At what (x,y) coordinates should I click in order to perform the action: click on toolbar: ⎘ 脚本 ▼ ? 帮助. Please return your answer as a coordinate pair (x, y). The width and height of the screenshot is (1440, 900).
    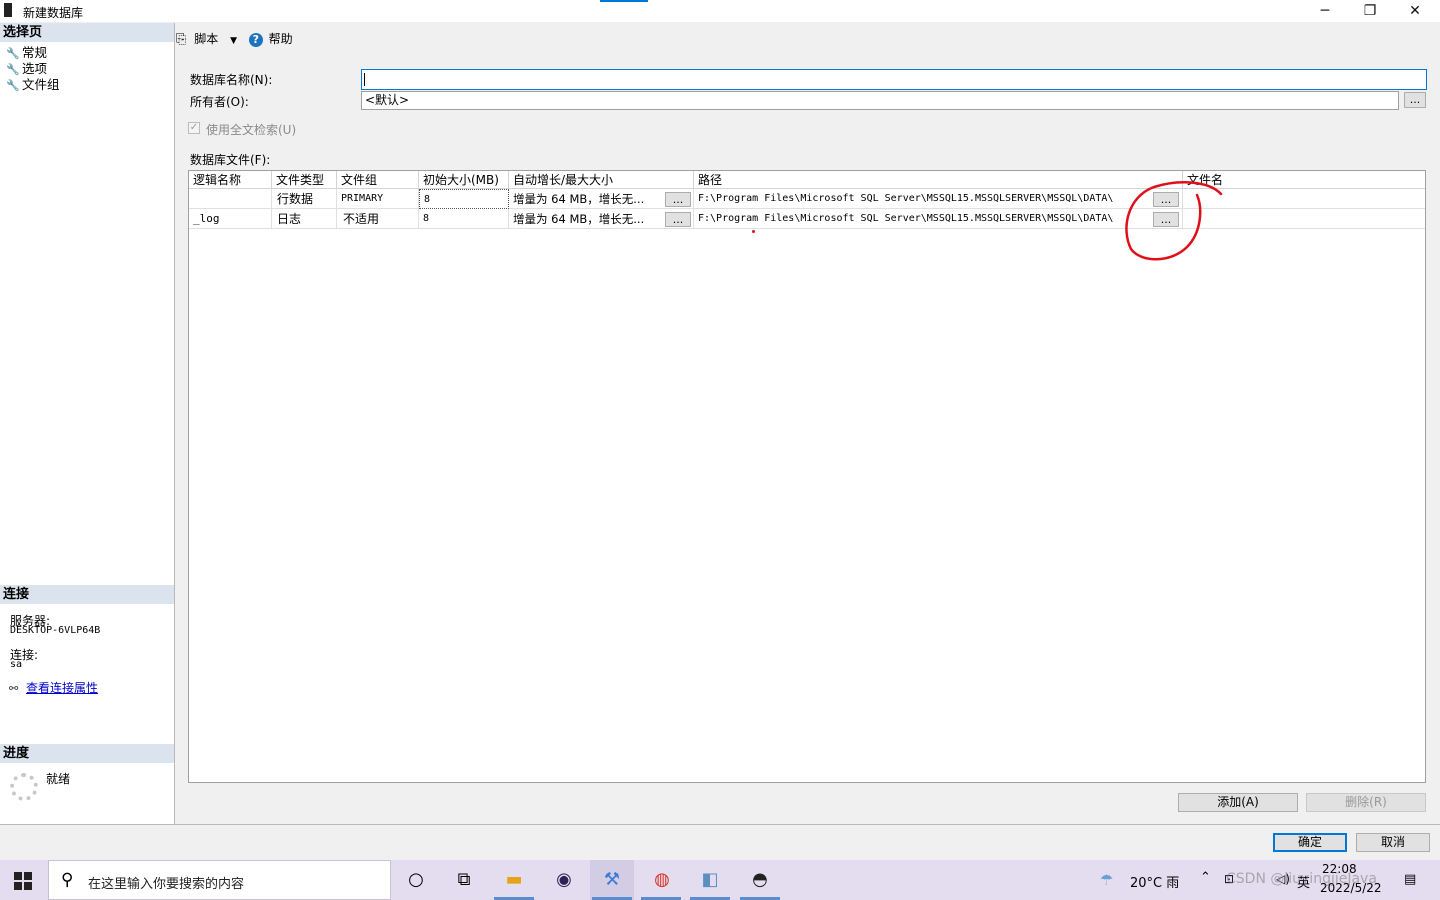
    Looking at the image, I should click on (234, 40).